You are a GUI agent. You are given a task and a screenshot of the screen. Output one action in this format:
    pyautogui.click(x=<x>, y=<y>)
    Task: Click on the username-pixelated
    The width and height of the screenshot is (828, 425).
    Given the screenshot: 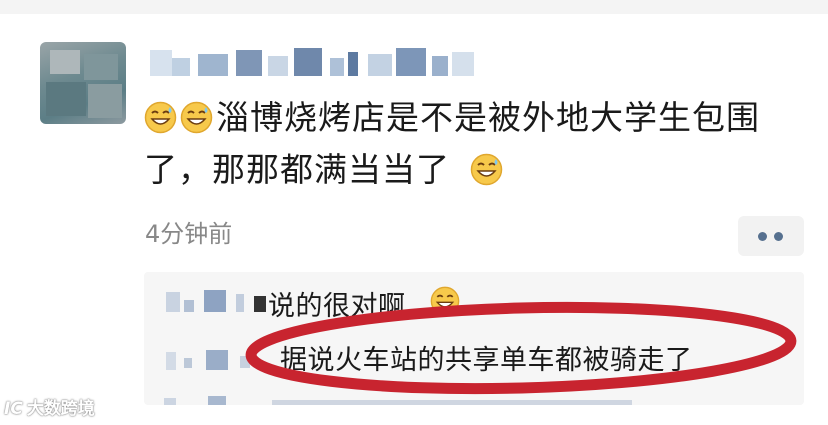 What is the action you would take?
    pyautogui.click(x=330, y=64)
    